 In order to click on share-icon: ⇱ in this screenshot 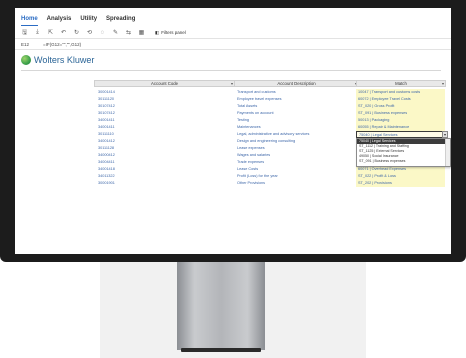, I will do `click(50, 32)`.